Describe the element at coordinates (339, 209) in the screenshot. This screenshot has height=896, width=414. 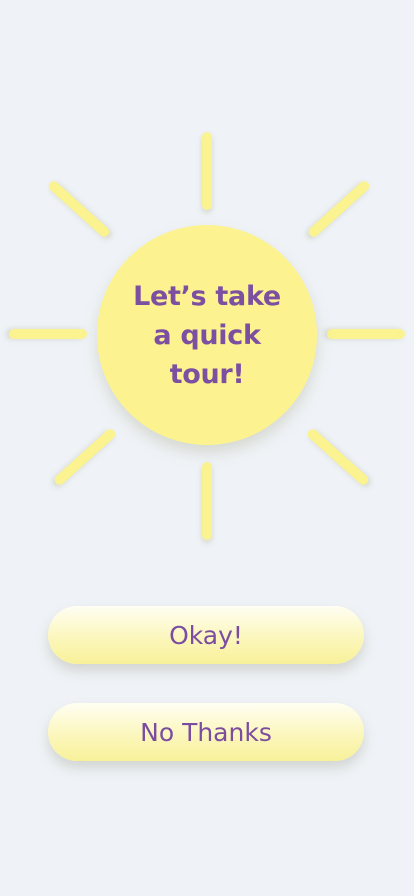
I see `sun-ray-top-right` at that location.